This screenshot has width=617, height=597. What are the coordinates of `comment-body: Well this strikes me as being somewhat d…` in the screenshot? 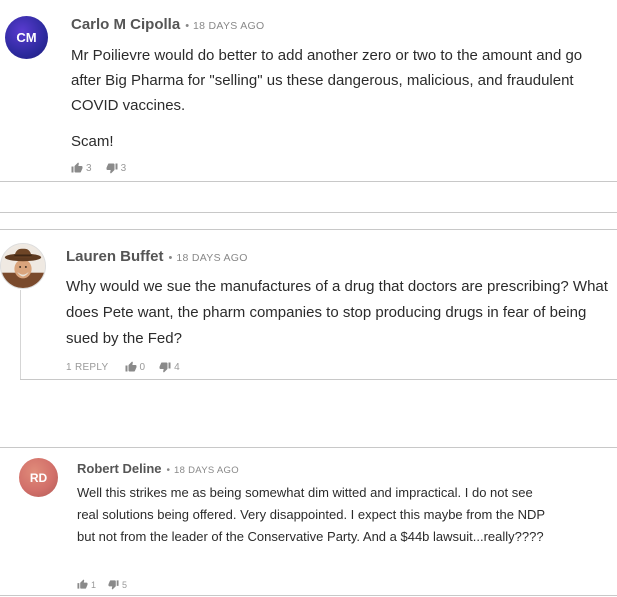 It's located at (312, 515).